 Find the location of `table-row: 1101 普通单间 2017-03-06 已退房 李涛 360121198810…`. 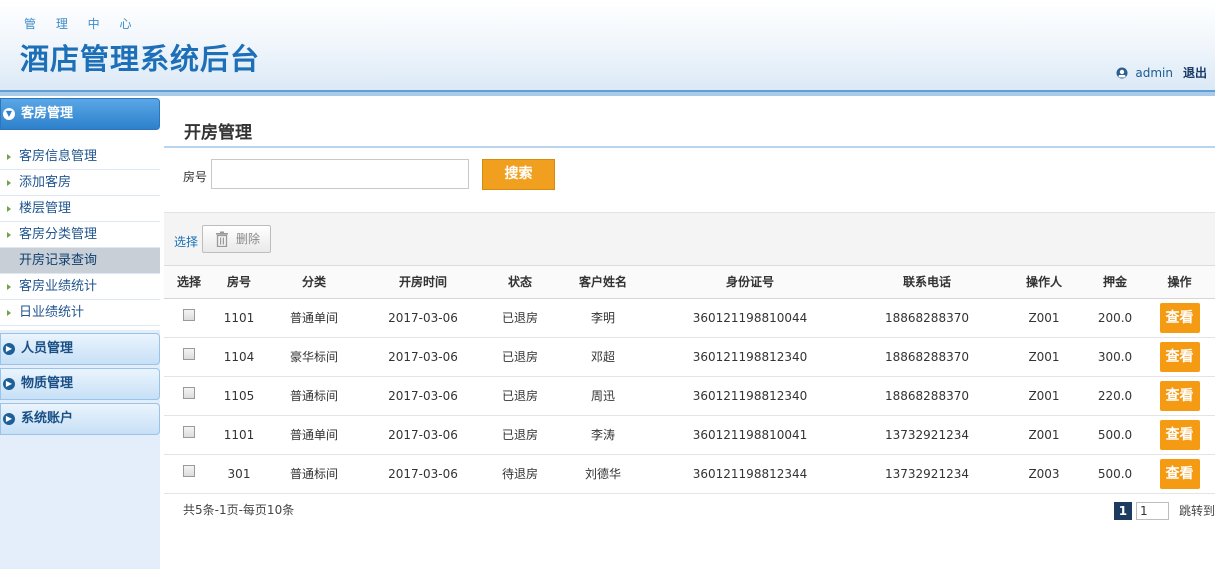

table-row: 1101 普通单间 2017-03-06 已退房 李涛 360121198810… is located at coordinates (689, 435).